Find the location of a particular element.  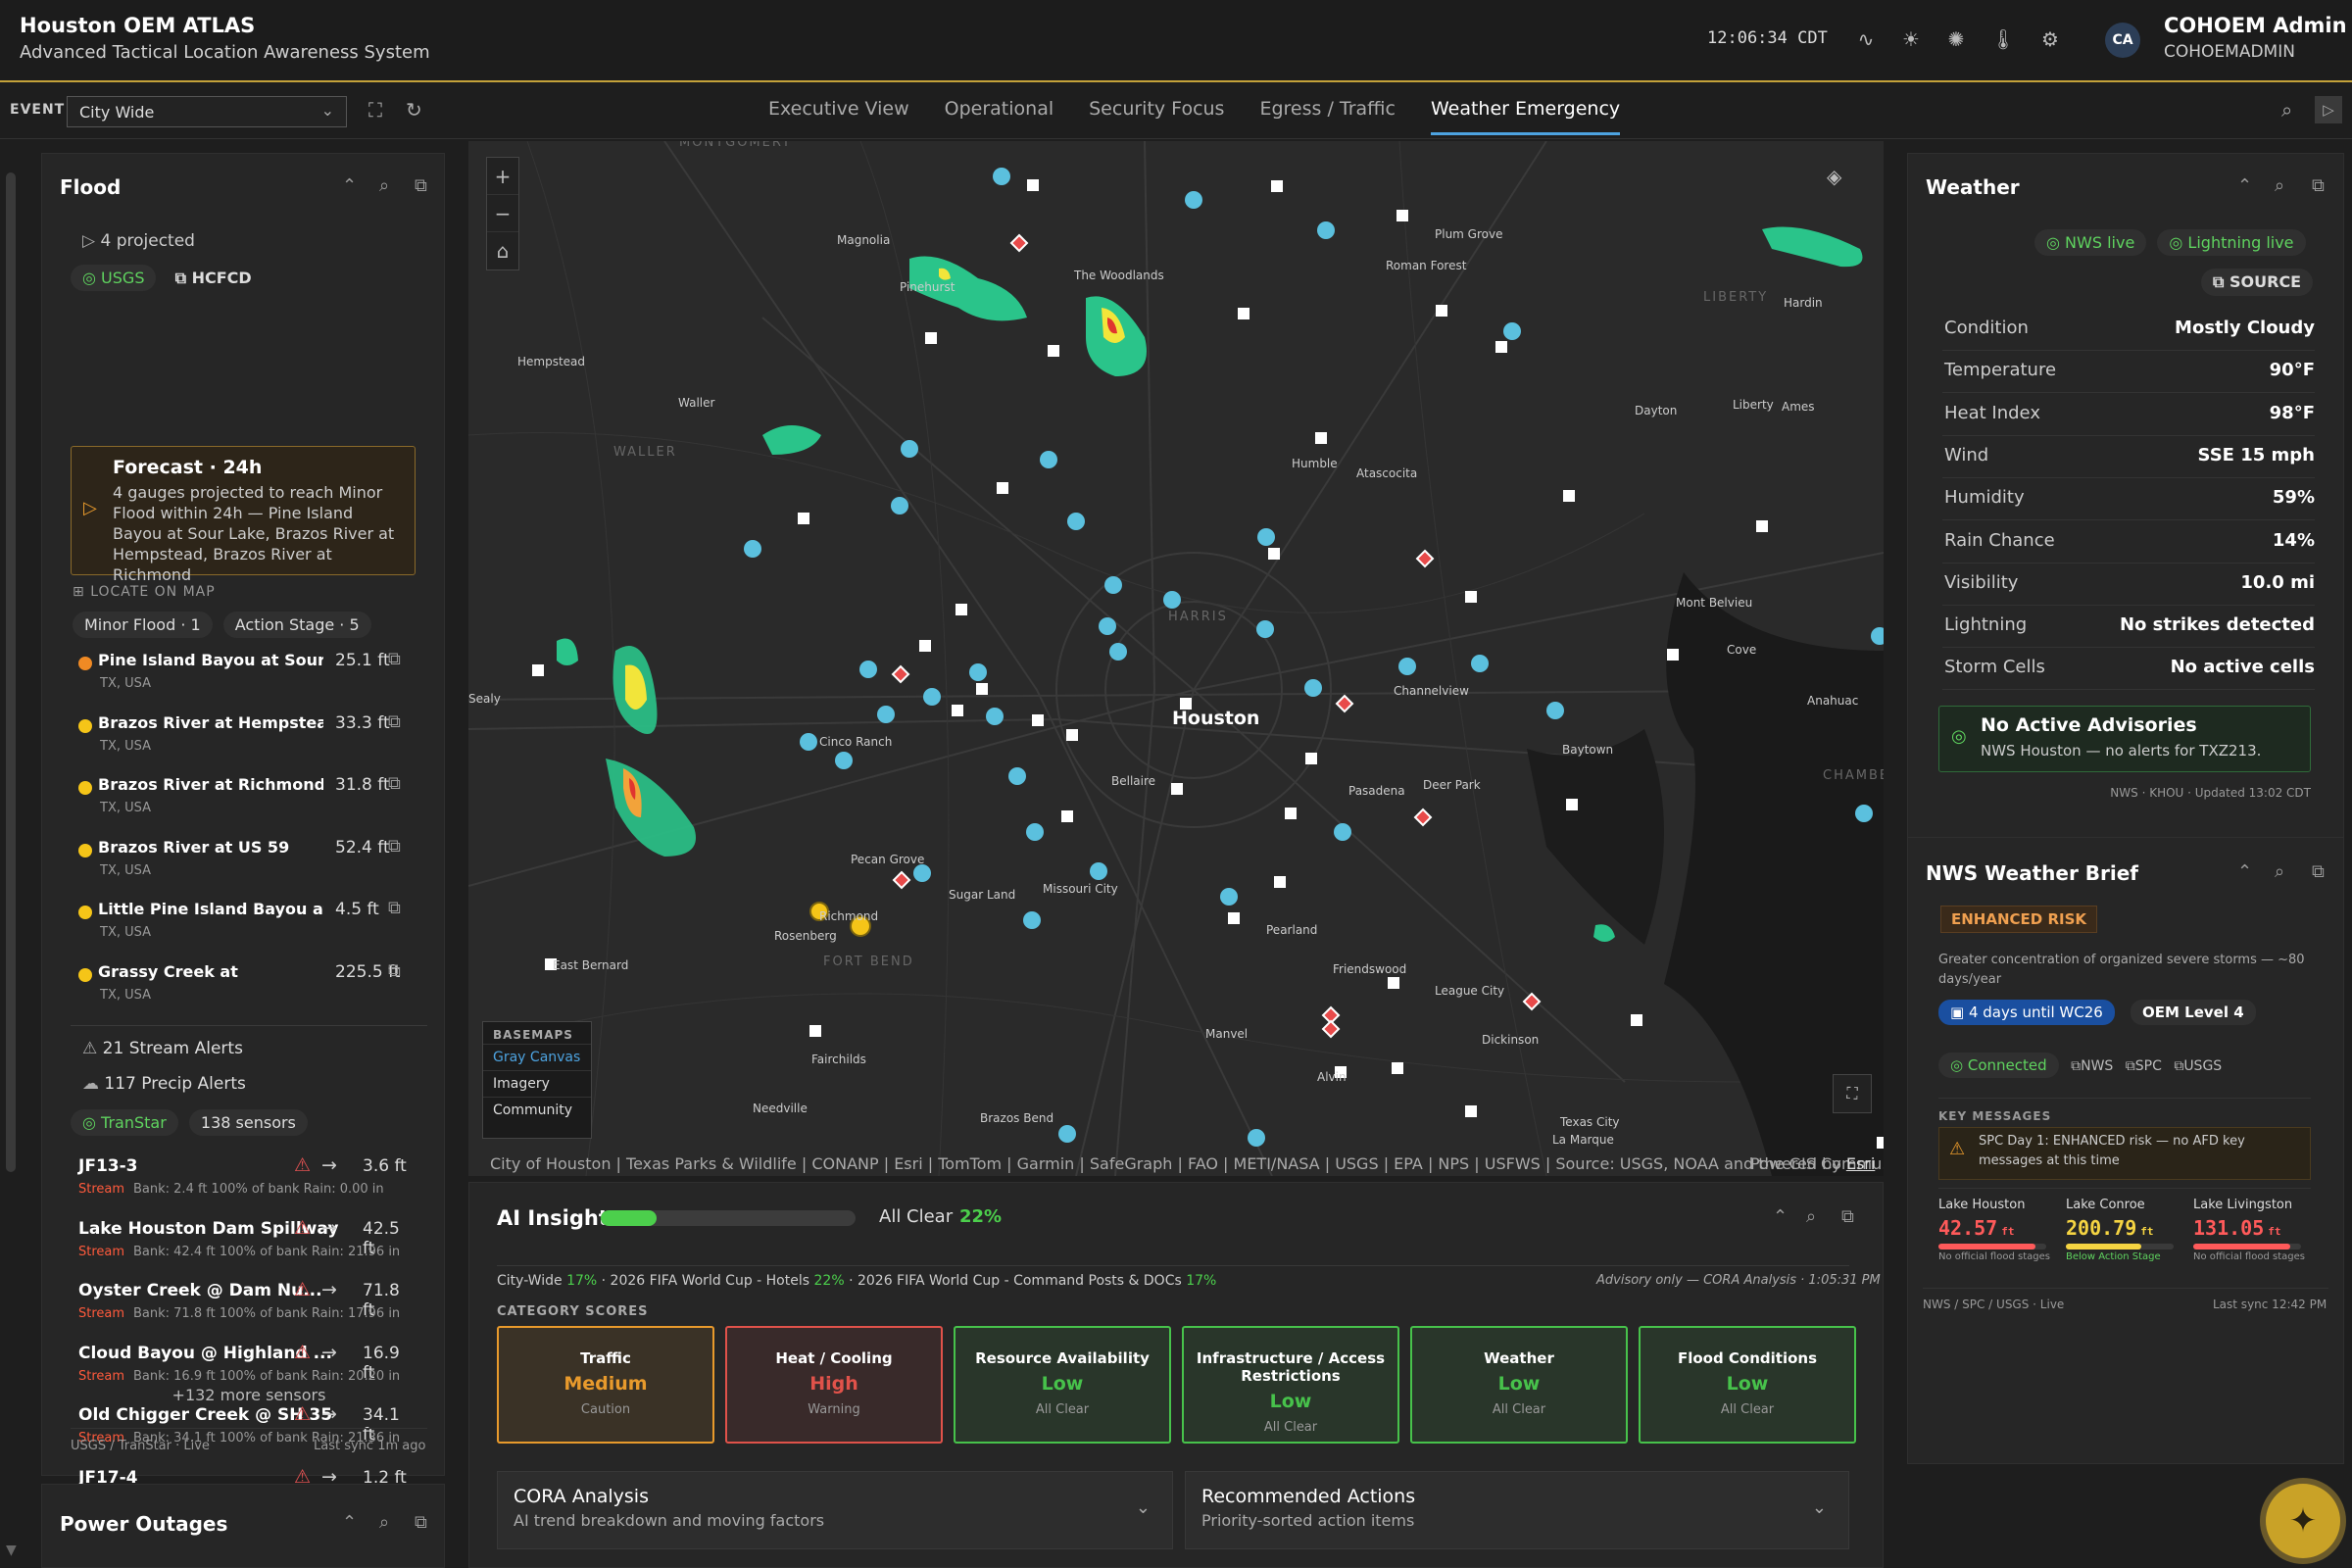

fit-extent-icon: ⛶ is located at coordinates (375, 110).